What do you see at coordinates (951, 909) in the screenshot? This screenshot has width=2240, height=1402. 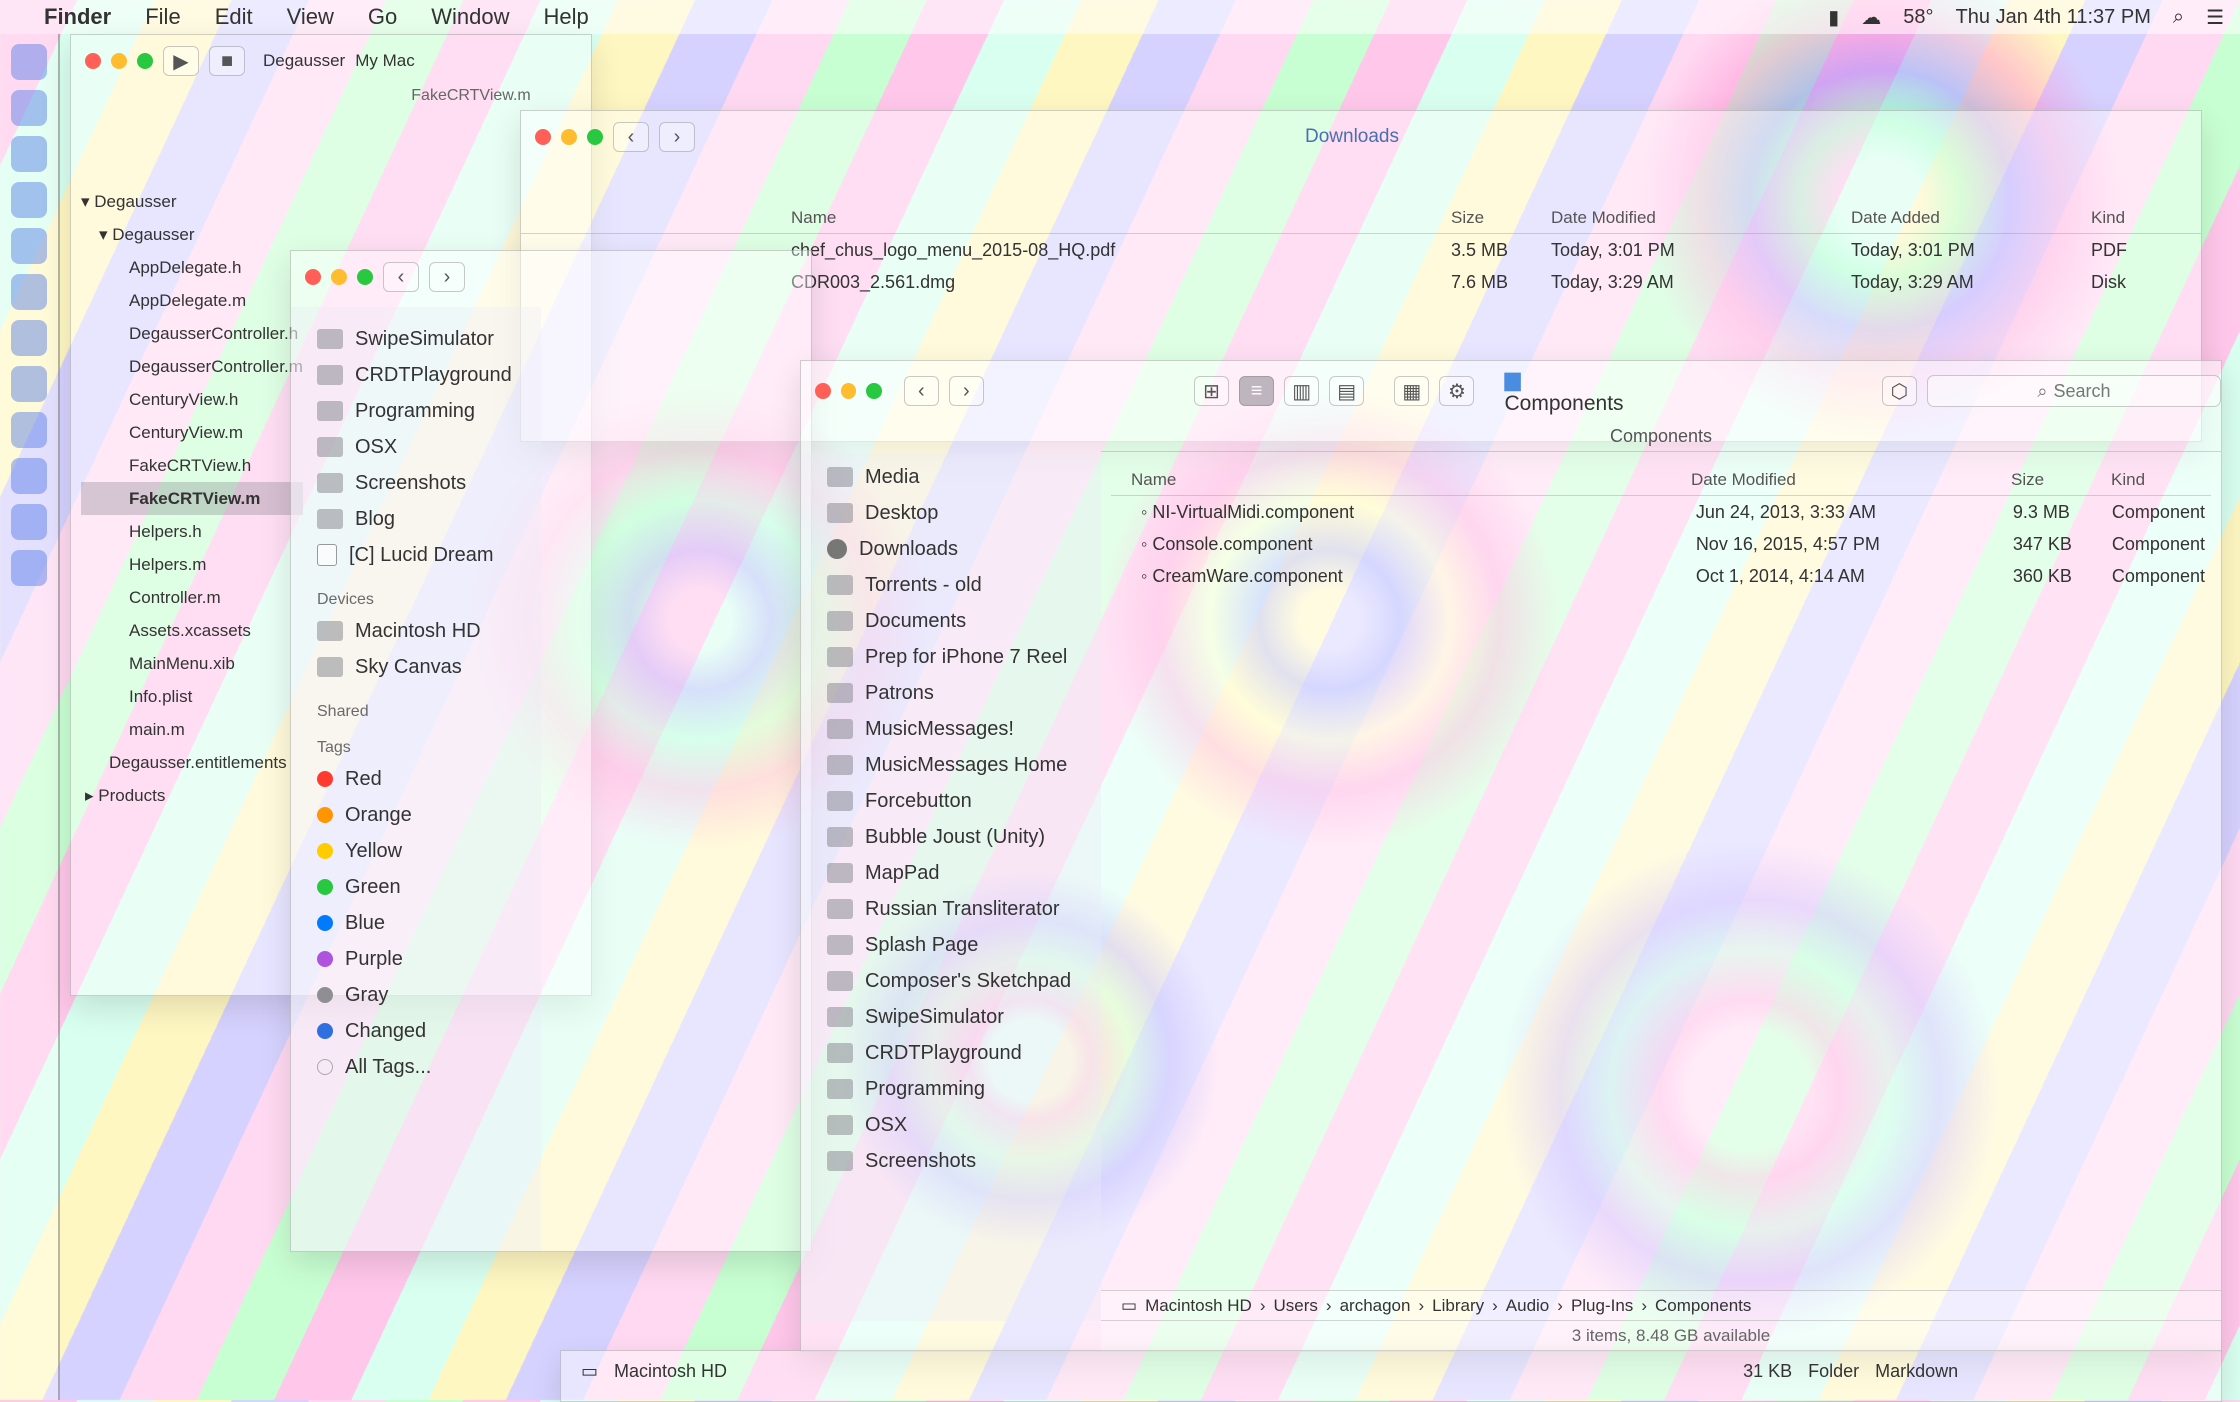 I see `sidebar-item: Russian Transliterator` at bounding box center [951, 909].